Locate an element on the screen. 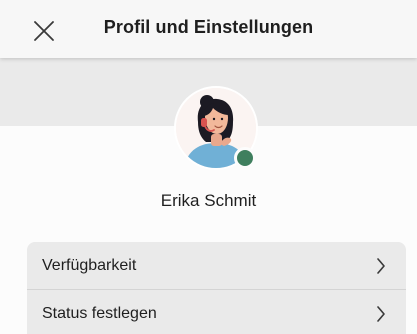 This screenshot has width=417, height=334. presence-status-indicator is located at coordinates (245, 158).